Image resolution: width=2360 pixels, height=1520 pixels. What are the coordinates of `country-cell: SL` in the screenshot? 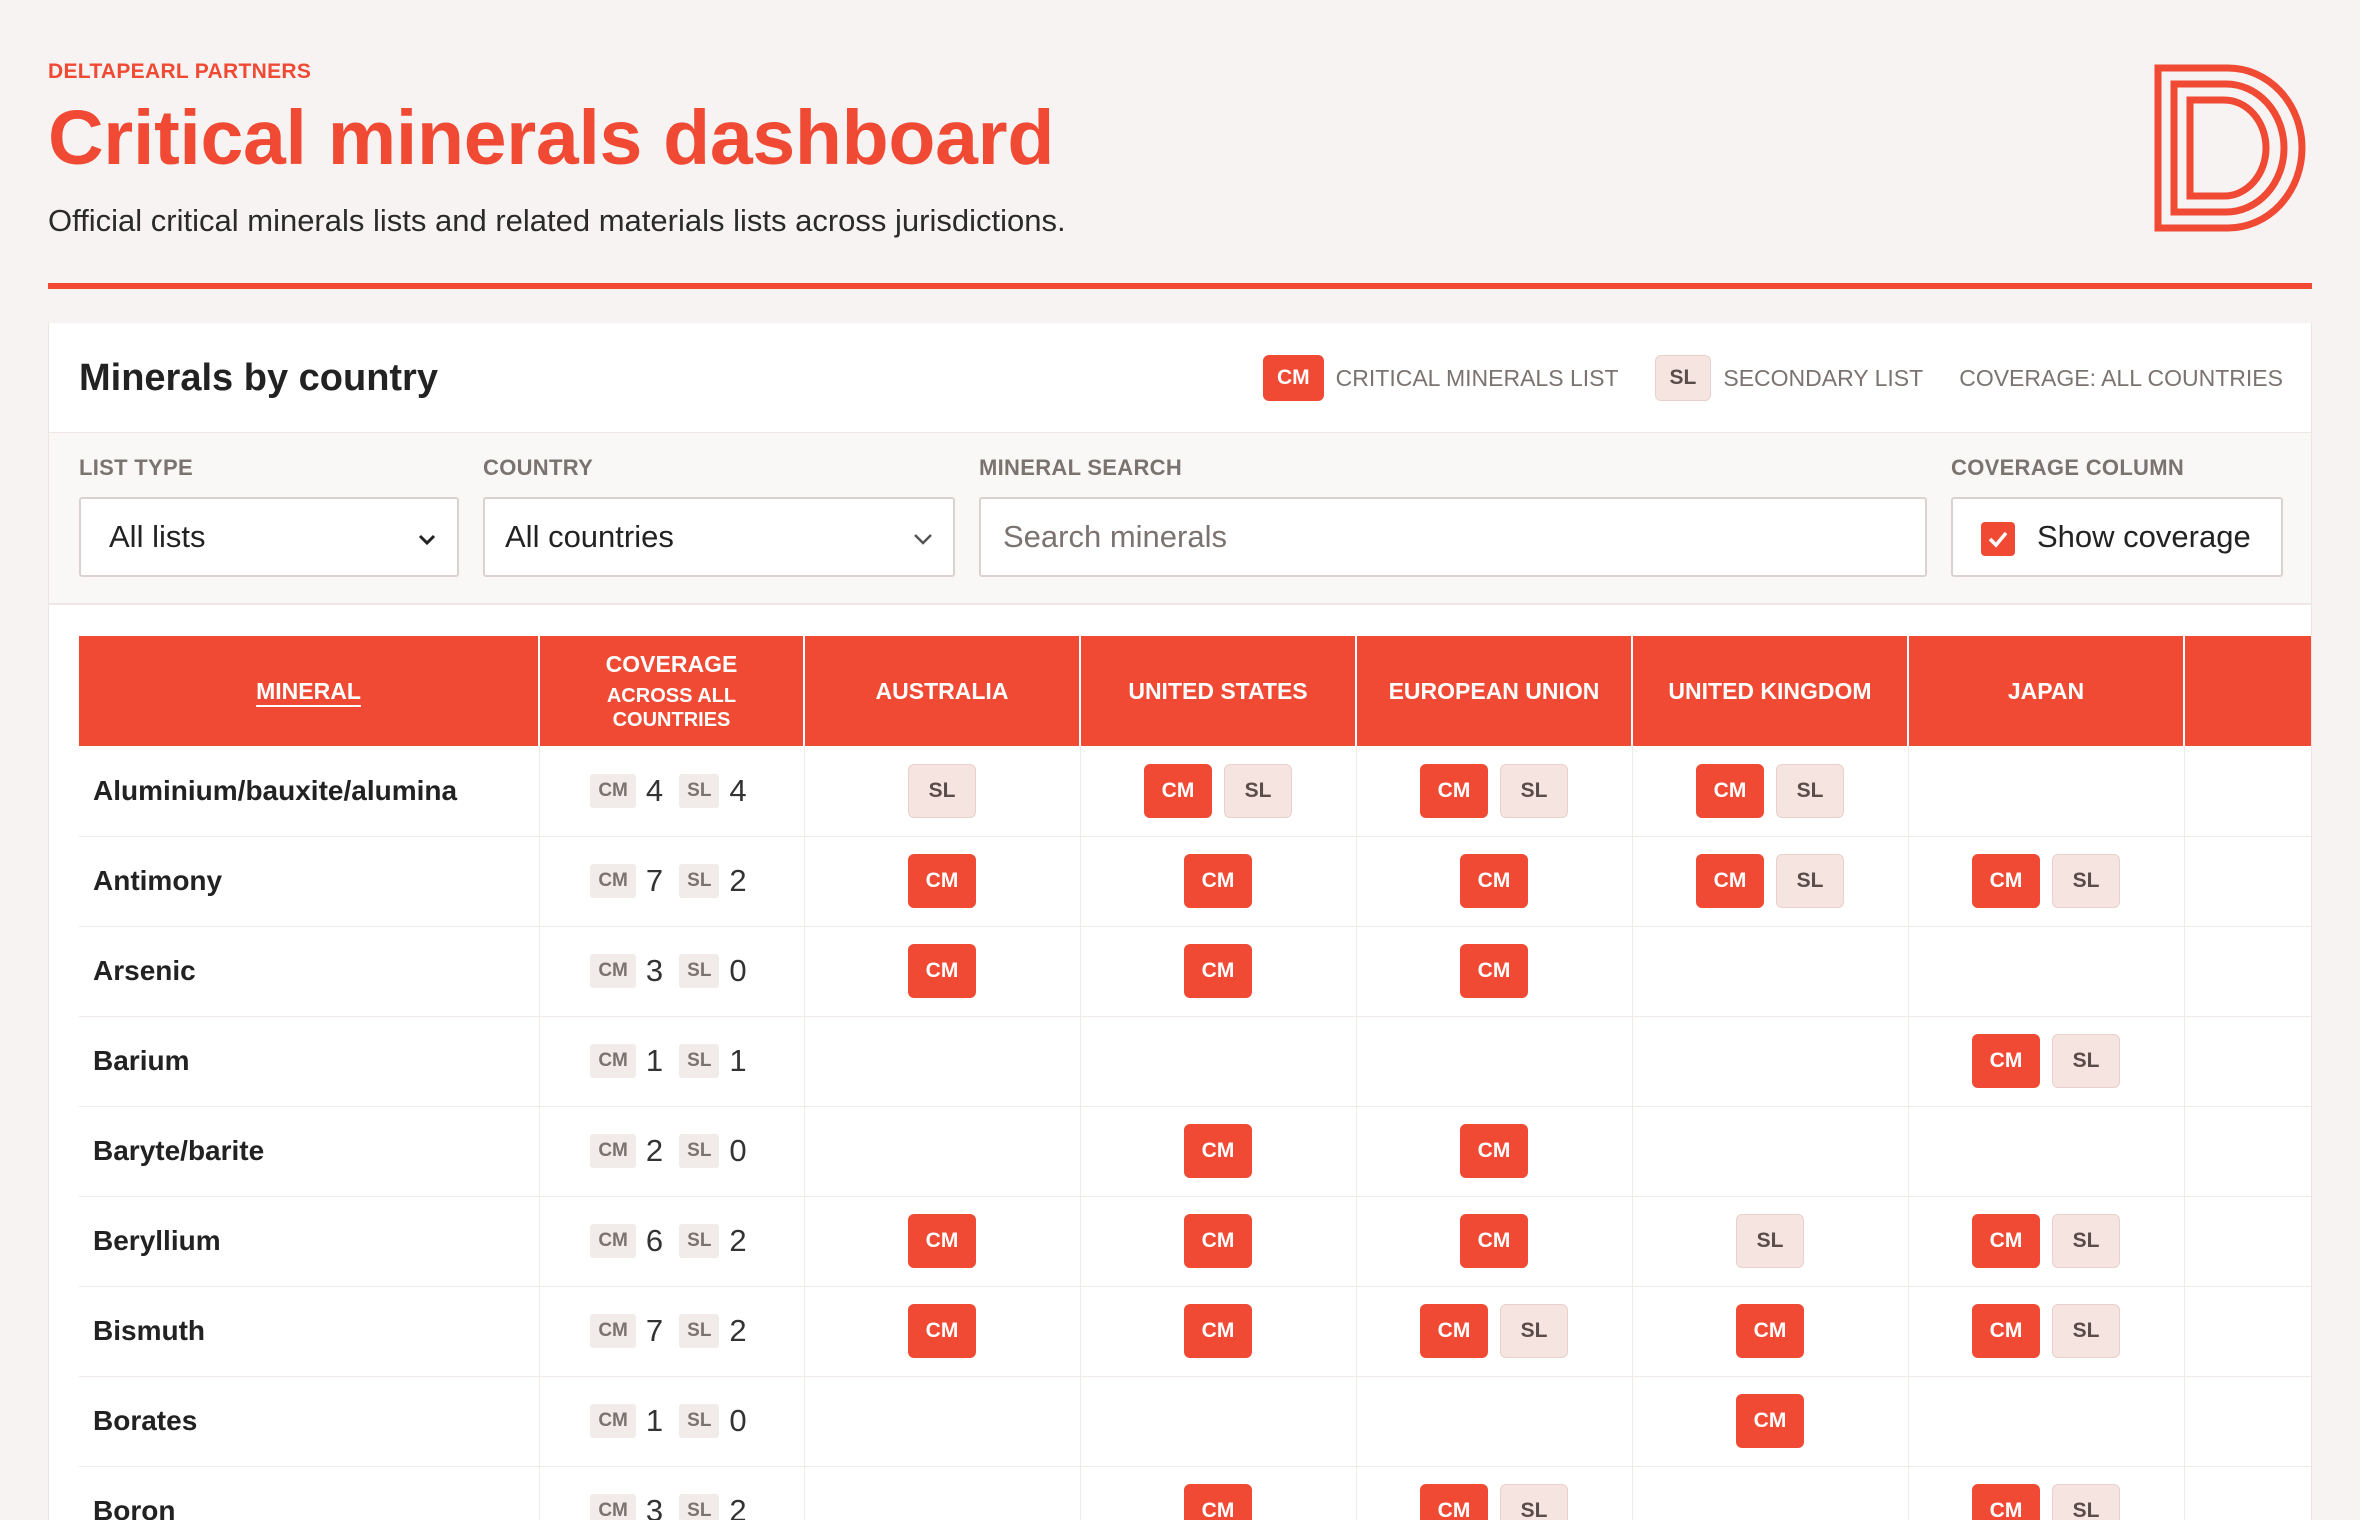 It's located at (942, 791).